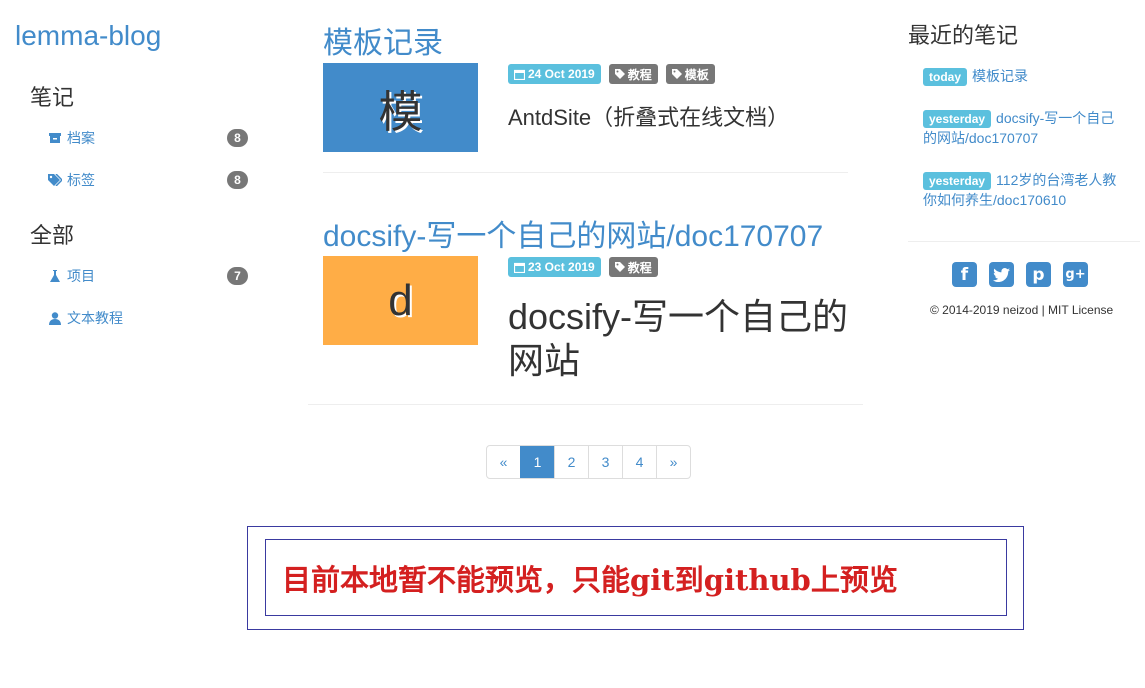  I want to click on pagination-page-3: 3, so click(605, 462).